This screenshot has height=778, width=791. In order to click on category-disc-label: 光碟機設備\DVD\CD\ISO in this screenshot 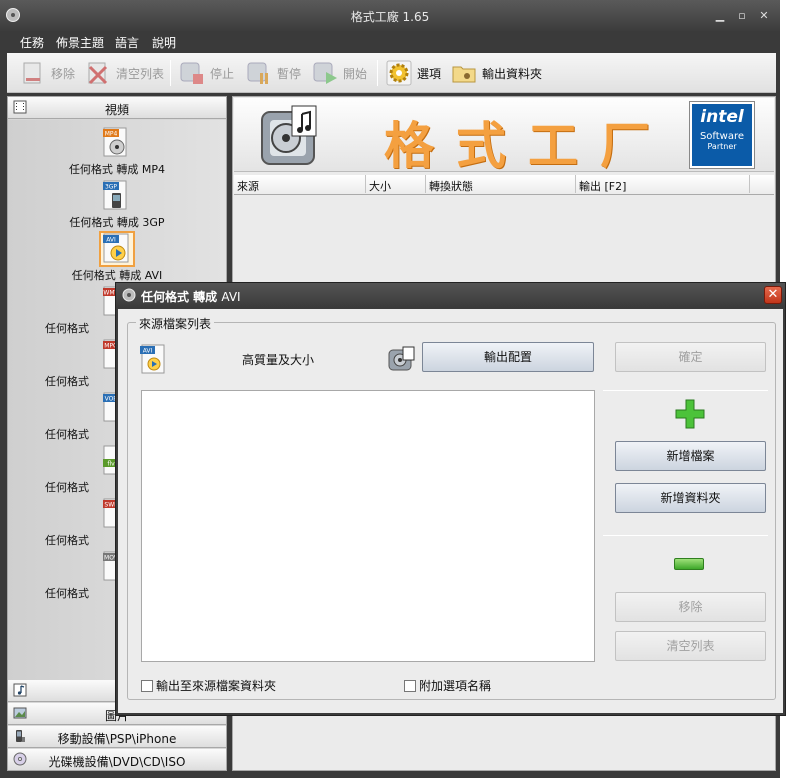, I will do `click(117, 762)`.